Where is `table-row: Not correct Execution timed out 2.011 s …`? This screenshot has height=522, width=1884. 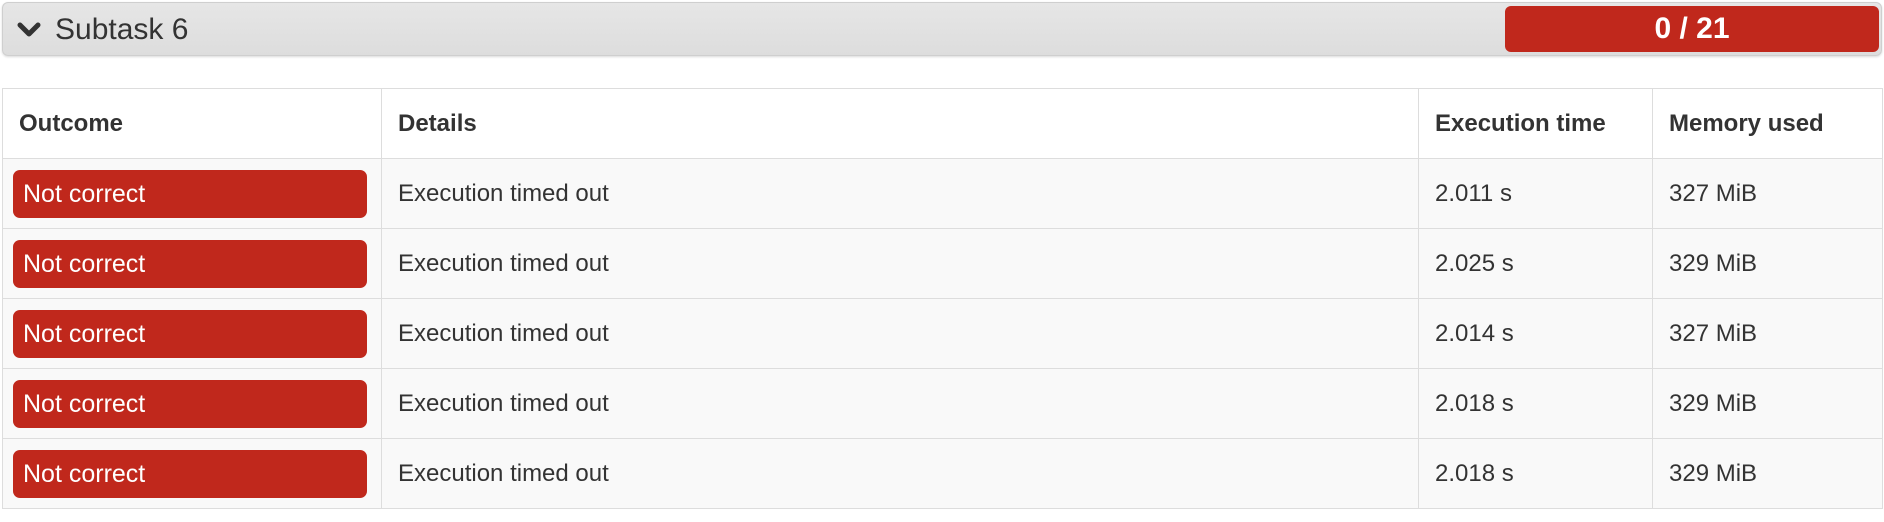 table-row: Not correct Execution timed out 2.011 s … is located at coordinates (942, 193).